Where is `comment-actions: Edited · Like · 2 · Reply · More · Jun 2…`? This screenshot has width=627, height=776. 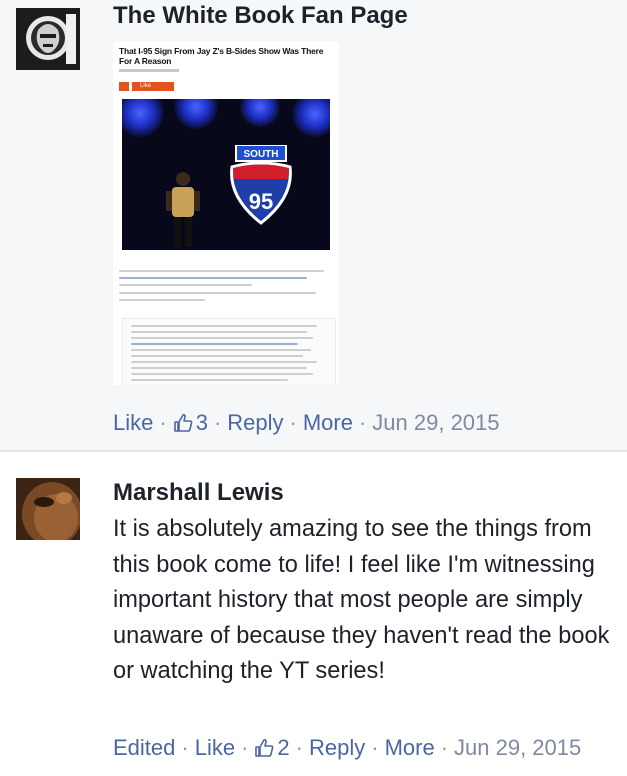 comment-actions: Edited · Like · 2 · Reply · More · Jun 2… is located at coordinates (347, 748).